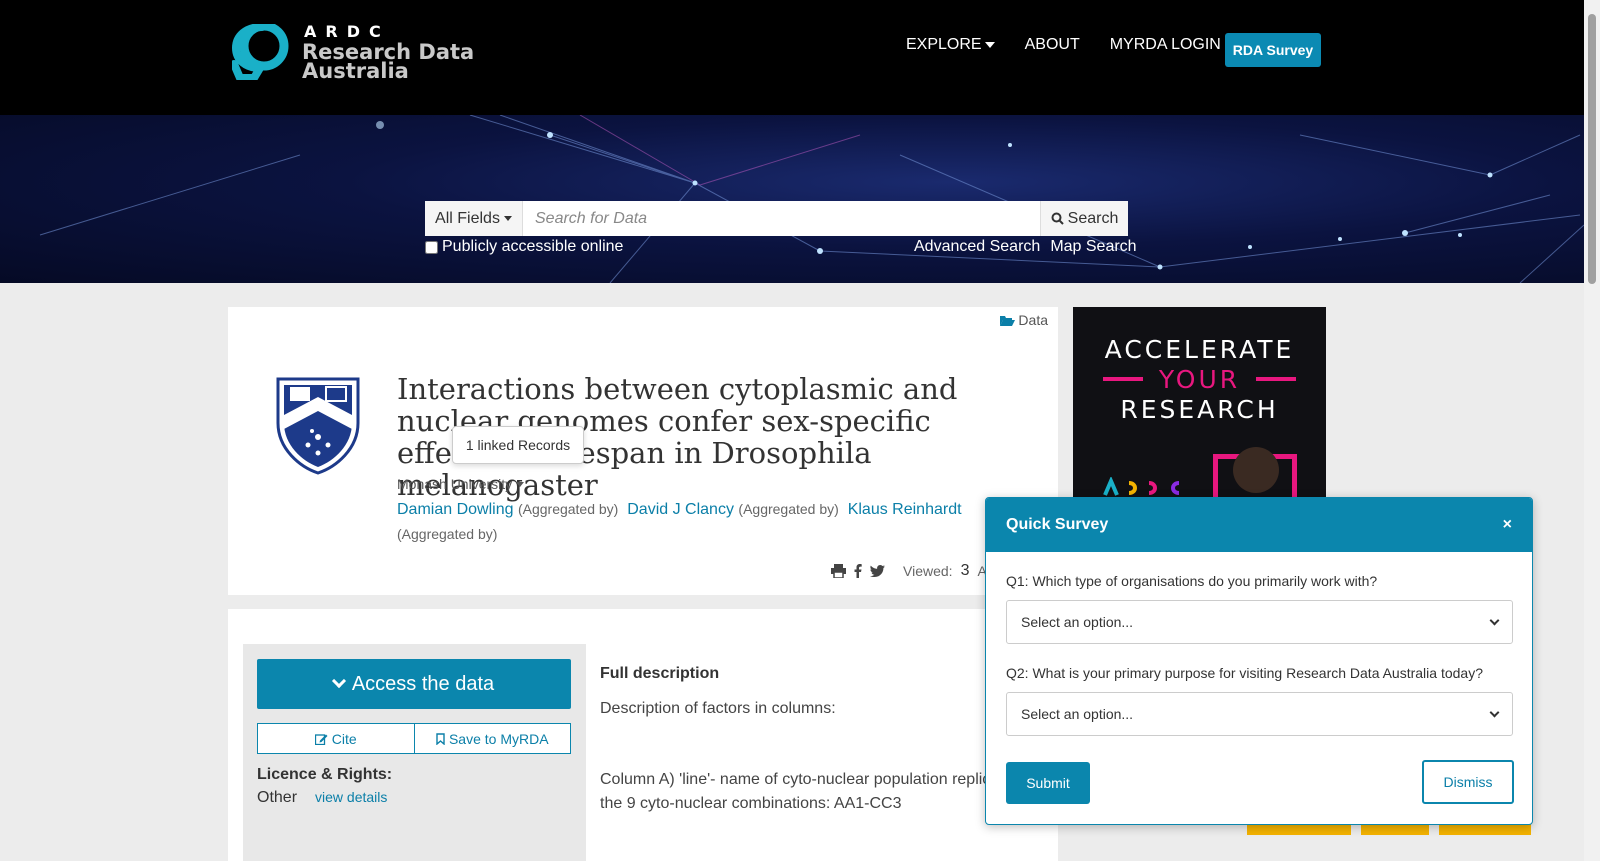 The image size is (1600, 861). I want to click on main-nav: EXPLORE ABOUT MYRDA LOGIN, so click(1063, 45).